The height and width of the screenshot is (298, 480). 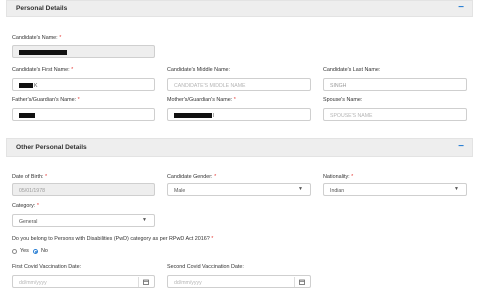 What do you see at coordinates (51, 147) in the screenshot?
I see `other-details-title: Other Personal Details` at bounding box center [51, 147].